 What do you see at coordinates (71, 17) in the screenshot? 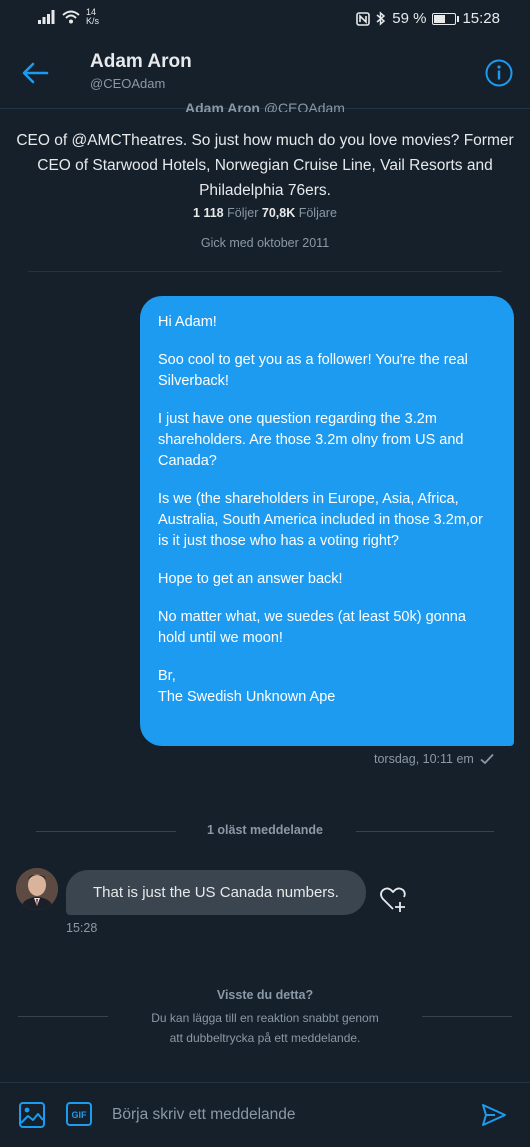
I see `wifi-icon` at bounding box center [71, 17].